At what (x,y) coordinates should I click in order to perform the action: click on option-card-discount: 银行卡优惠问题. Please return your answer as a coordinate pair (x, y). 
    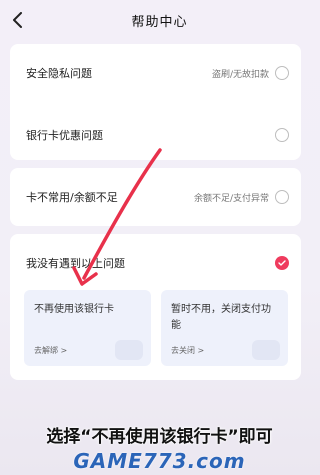
    Looking at the image, I should click on (155, 135).